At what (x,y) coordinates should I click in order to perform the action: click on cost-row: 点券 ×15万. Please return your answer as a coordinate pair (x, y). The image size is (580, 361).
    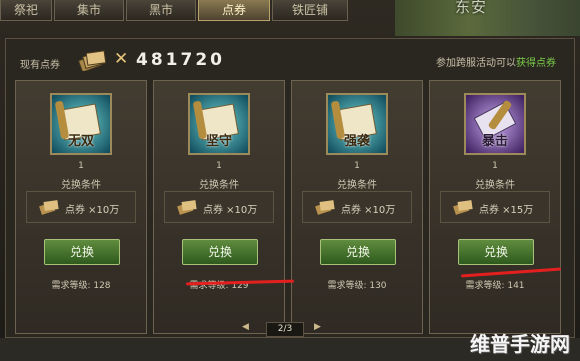
    Looking at the image, I should click on (495, 207).